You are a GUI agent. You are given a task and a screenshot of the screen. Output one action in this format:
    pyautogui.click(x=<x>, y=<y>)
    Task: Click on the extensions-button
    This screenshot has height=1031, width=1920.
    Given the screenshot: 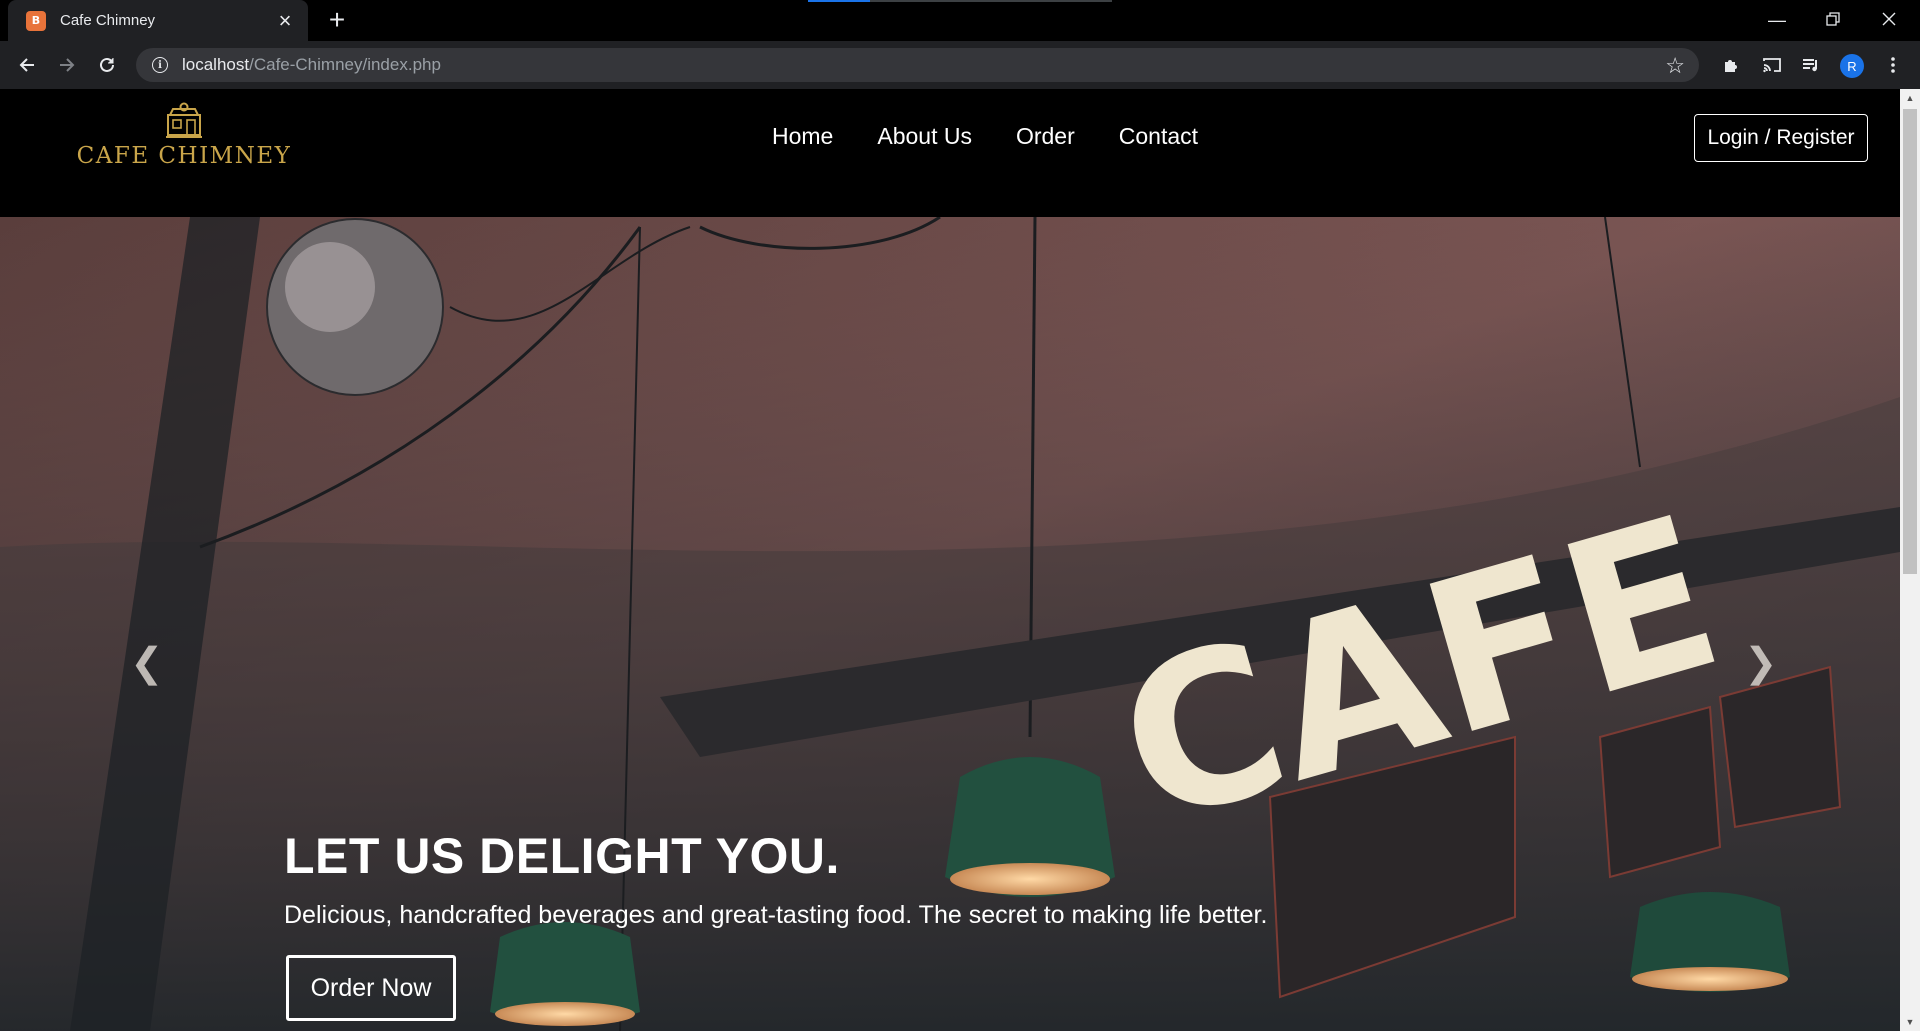 What is the action you would take?
    pyautogui.click(x=1731, y=65)
    